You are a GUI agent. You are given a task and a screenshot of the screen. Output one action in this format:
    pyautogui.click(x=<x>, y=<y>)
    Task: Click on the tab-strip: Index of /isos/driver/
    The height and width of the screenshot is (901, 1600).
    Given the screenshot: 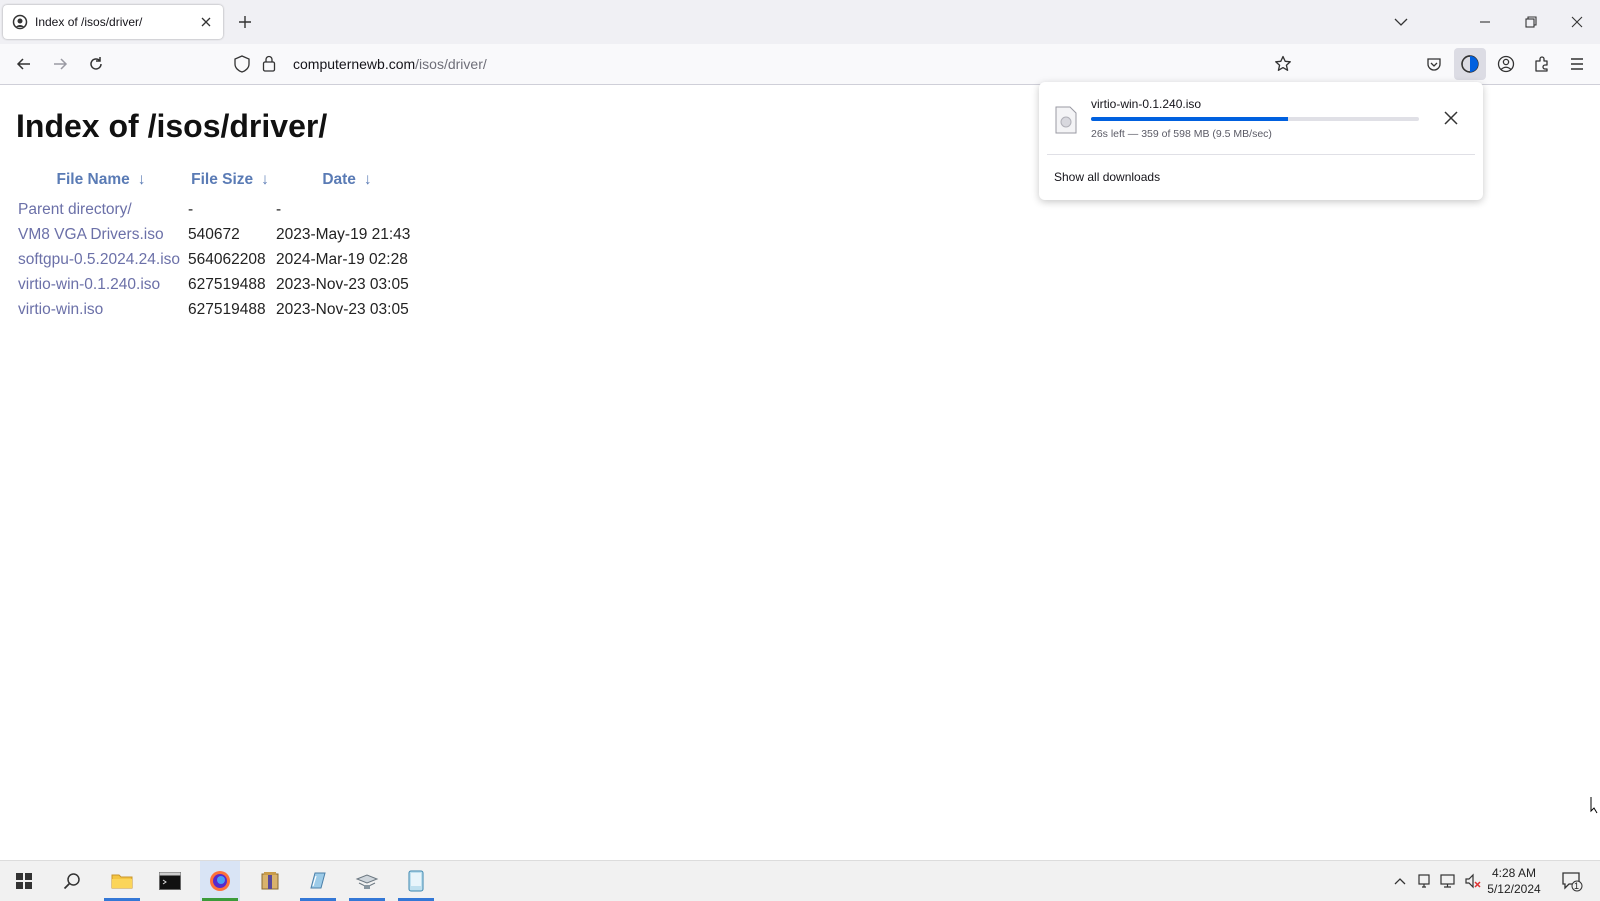 What is the action you would take?
    pyautogui.click(x=800, y=22)
    